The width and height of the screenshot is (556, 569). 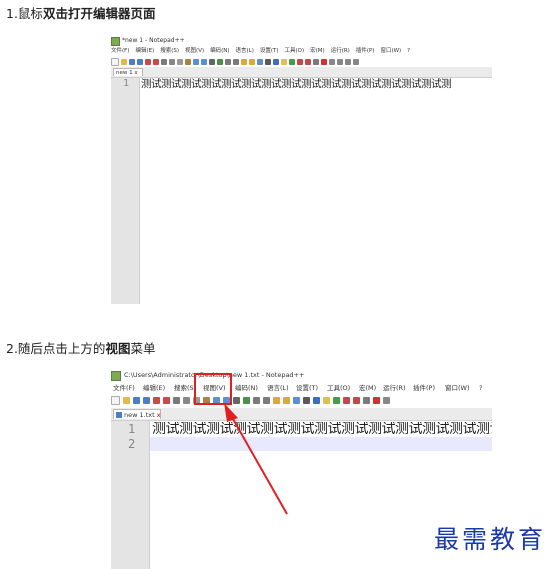 What do you see at coordinates (490, 539) in the screenshot?
I see `watermark-text: 最需教育` at bounding box center [490, 539].